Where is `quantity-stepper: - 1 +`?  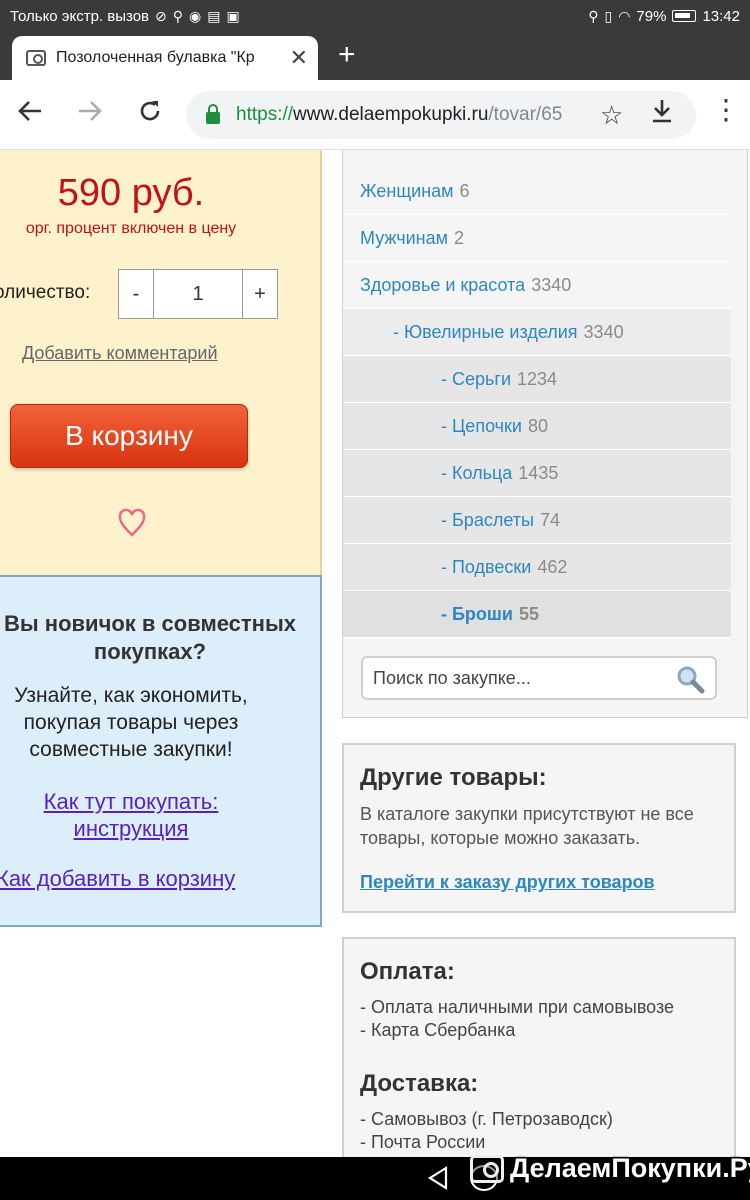
quantity-stepper: - 1 + is located at coordinates (198, 294).